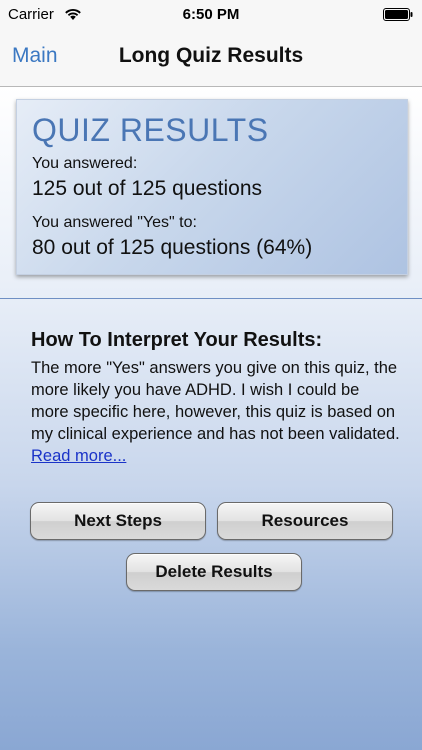 This screenshot has height=750, width=422. I want to click on yes-label: You answered "Yes" to:, so click(114, 222).